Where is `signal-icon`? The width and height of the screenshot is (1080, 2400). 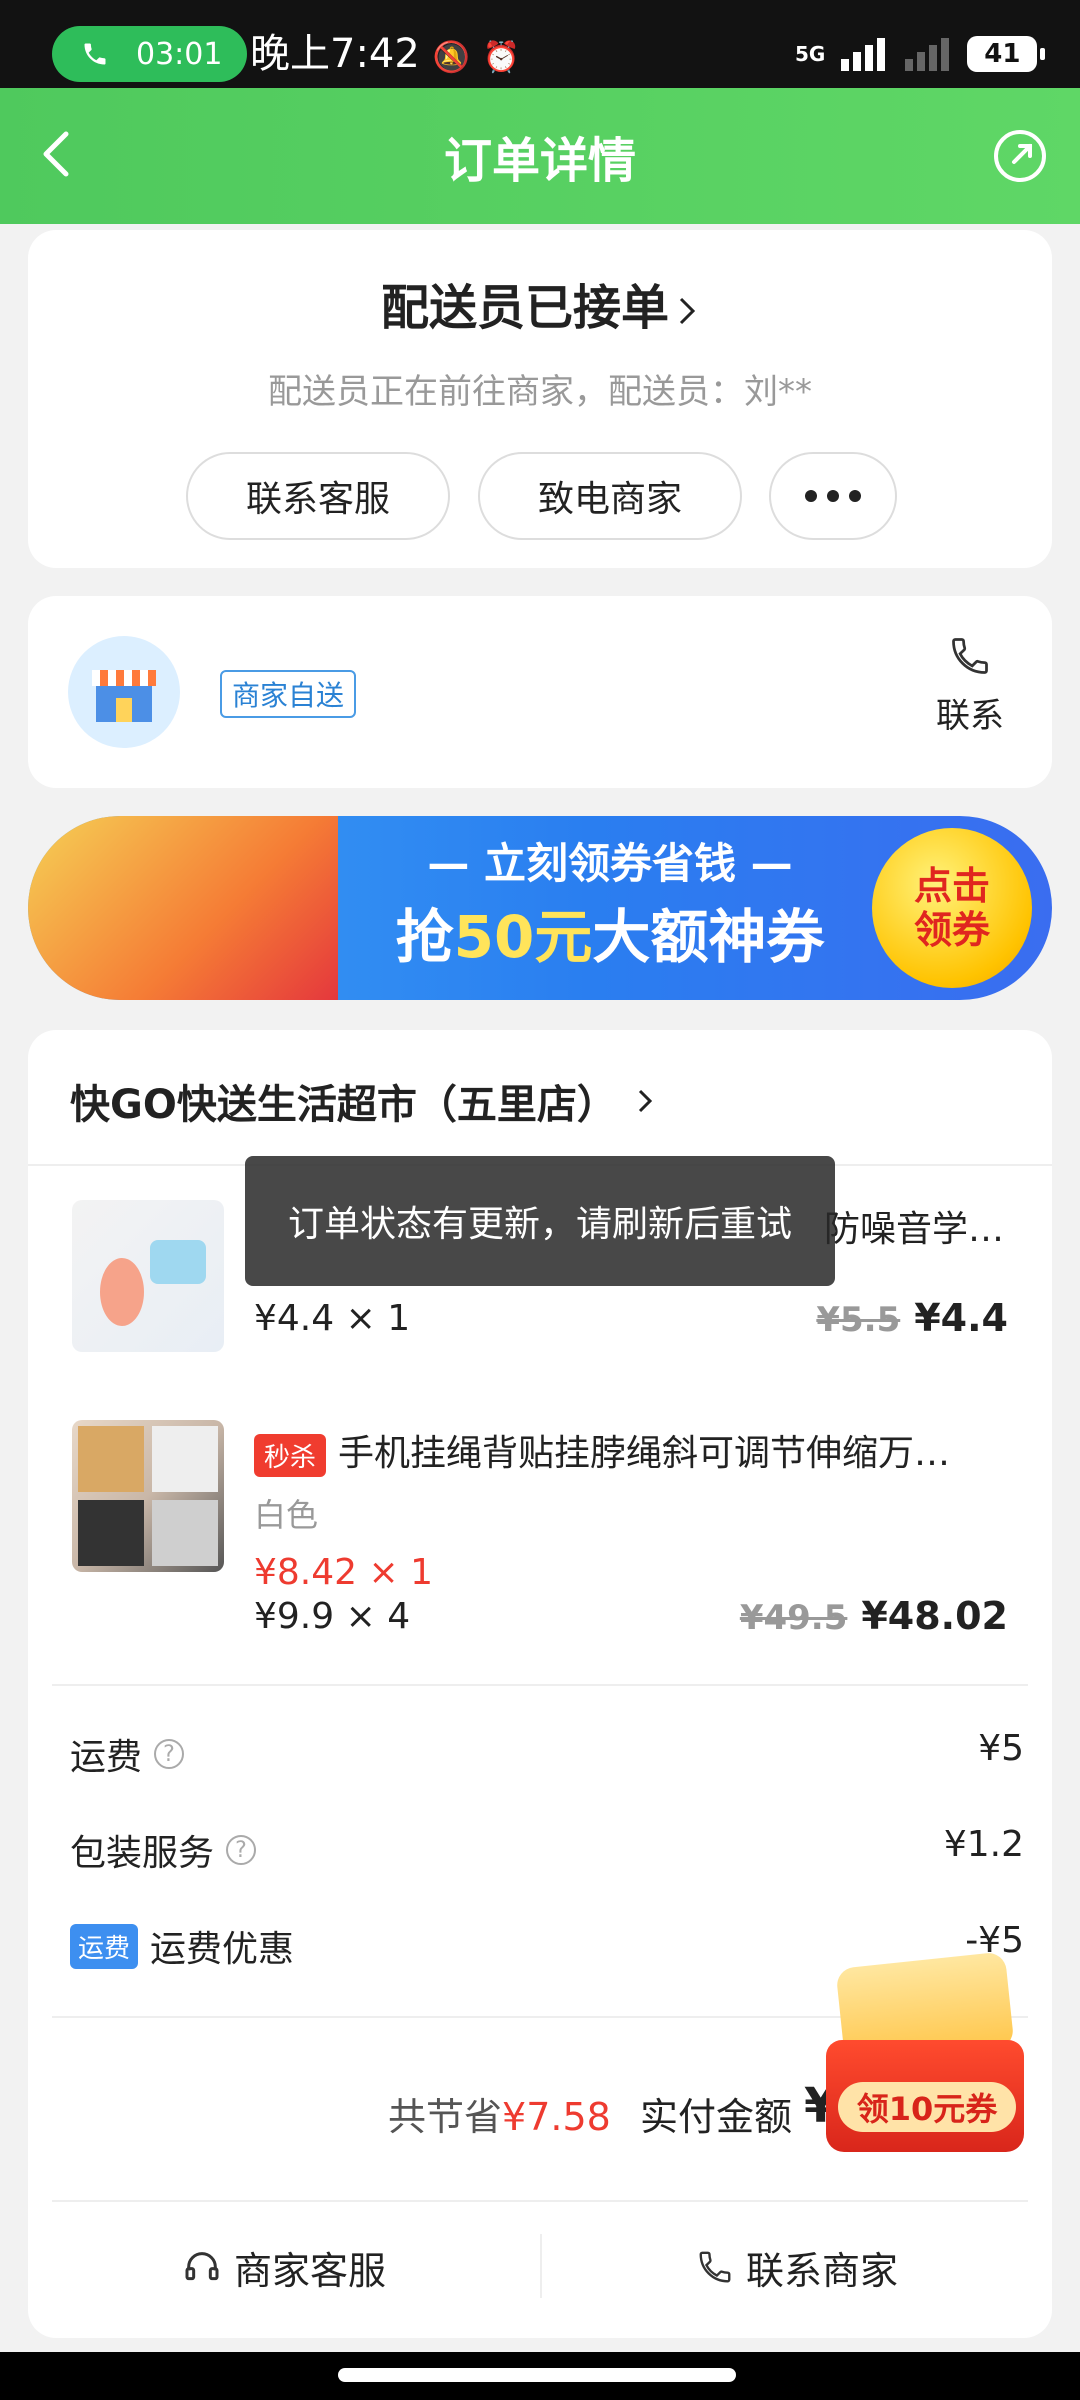 signal-icon is located at coordinates (863, 54).